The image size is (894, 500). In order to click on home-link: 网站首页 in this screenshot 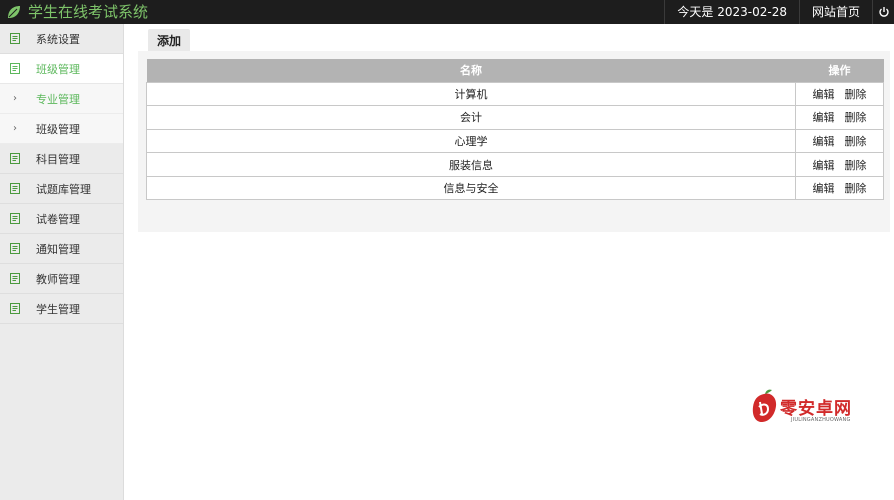, I will do `click(835, 12)`.